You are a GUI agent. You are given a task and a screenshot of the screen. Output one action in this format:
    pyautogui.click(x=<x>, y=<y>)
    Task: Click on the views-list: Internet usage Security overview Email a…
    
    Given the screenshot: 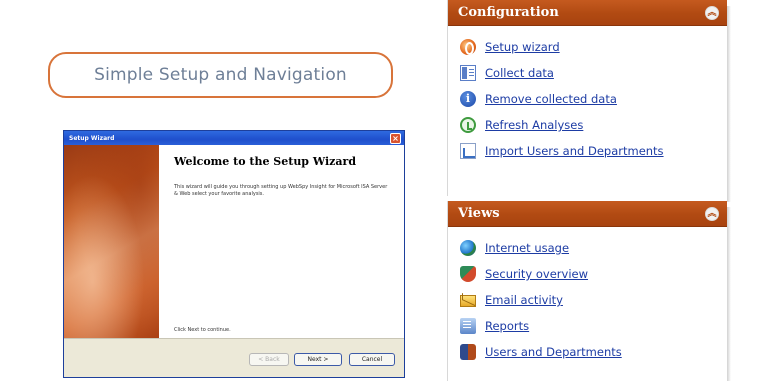 What is the action you would take?
    pyautogui.click(x=587, y=296)
    